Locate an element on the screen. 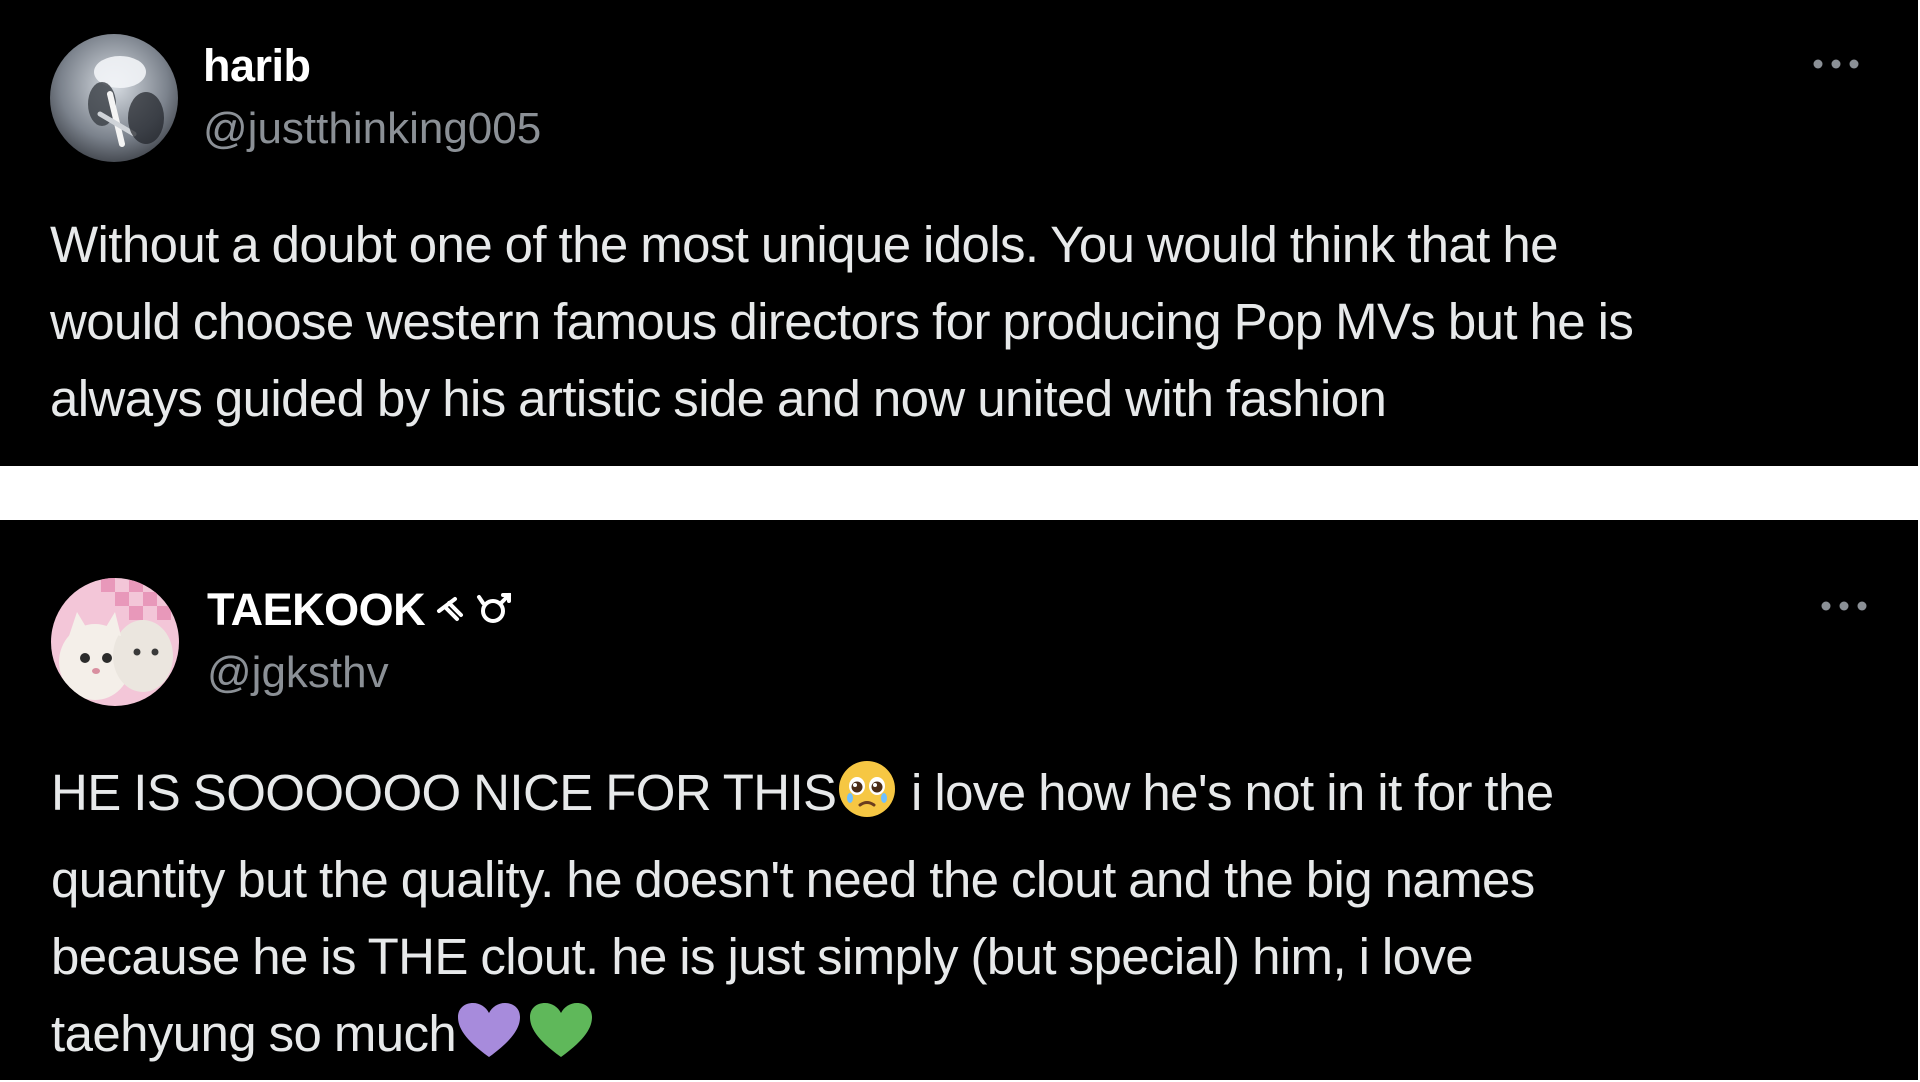  name-symbols-icon is located at coordinates (475, 614).